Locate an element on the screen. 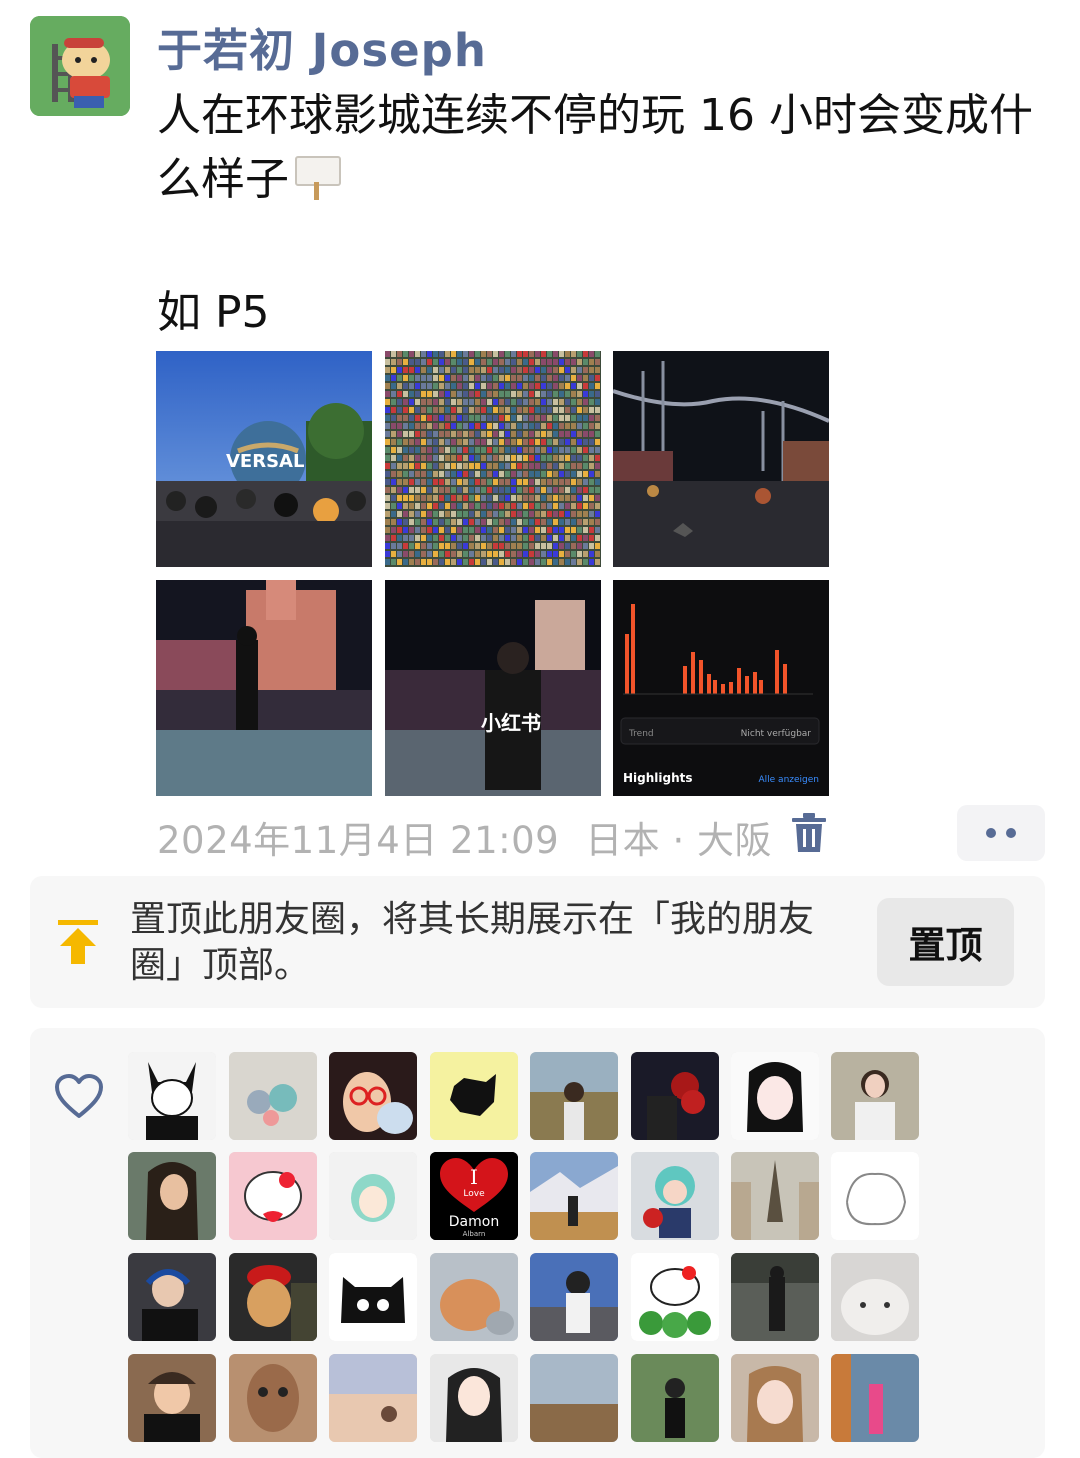 This screenshot has width=1080, height=1458. author-name: 于若初 Joseph is located at coordinates (322, 46).